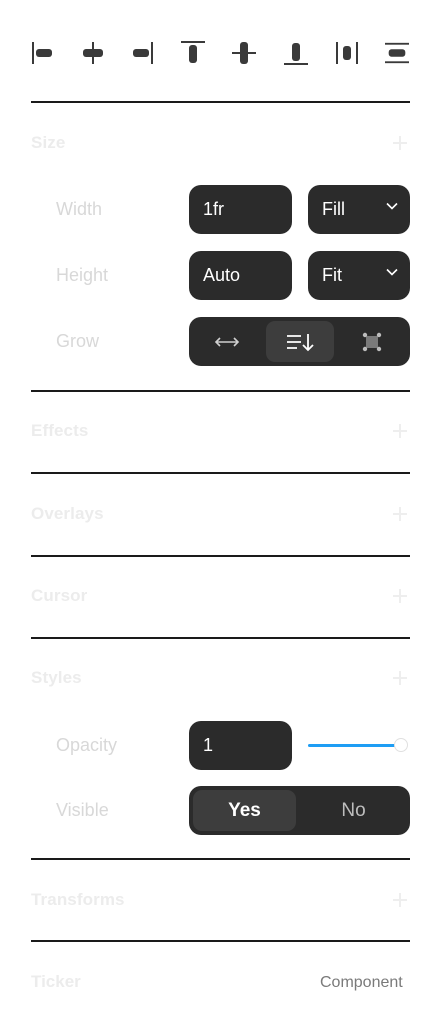 This screenshot has width=435, height=1024. What do you see at coordinates (78, 341) in the screenshot?
I see `grow-label: Grow` at bounding box center [78, 341].